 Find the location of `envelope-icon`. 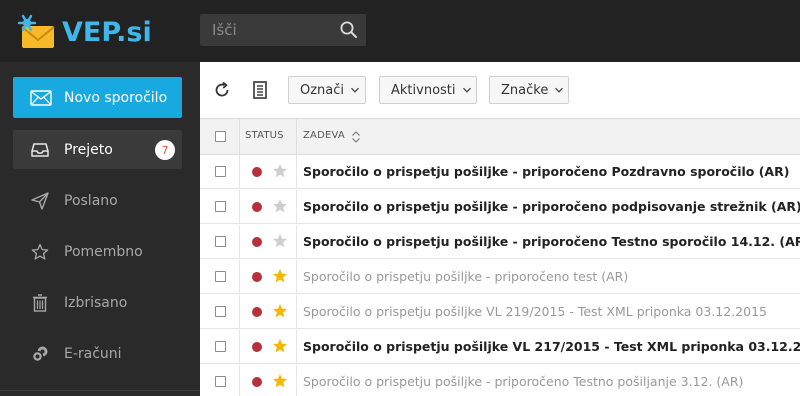

envelope-icon is located at coordinates (41, 97).